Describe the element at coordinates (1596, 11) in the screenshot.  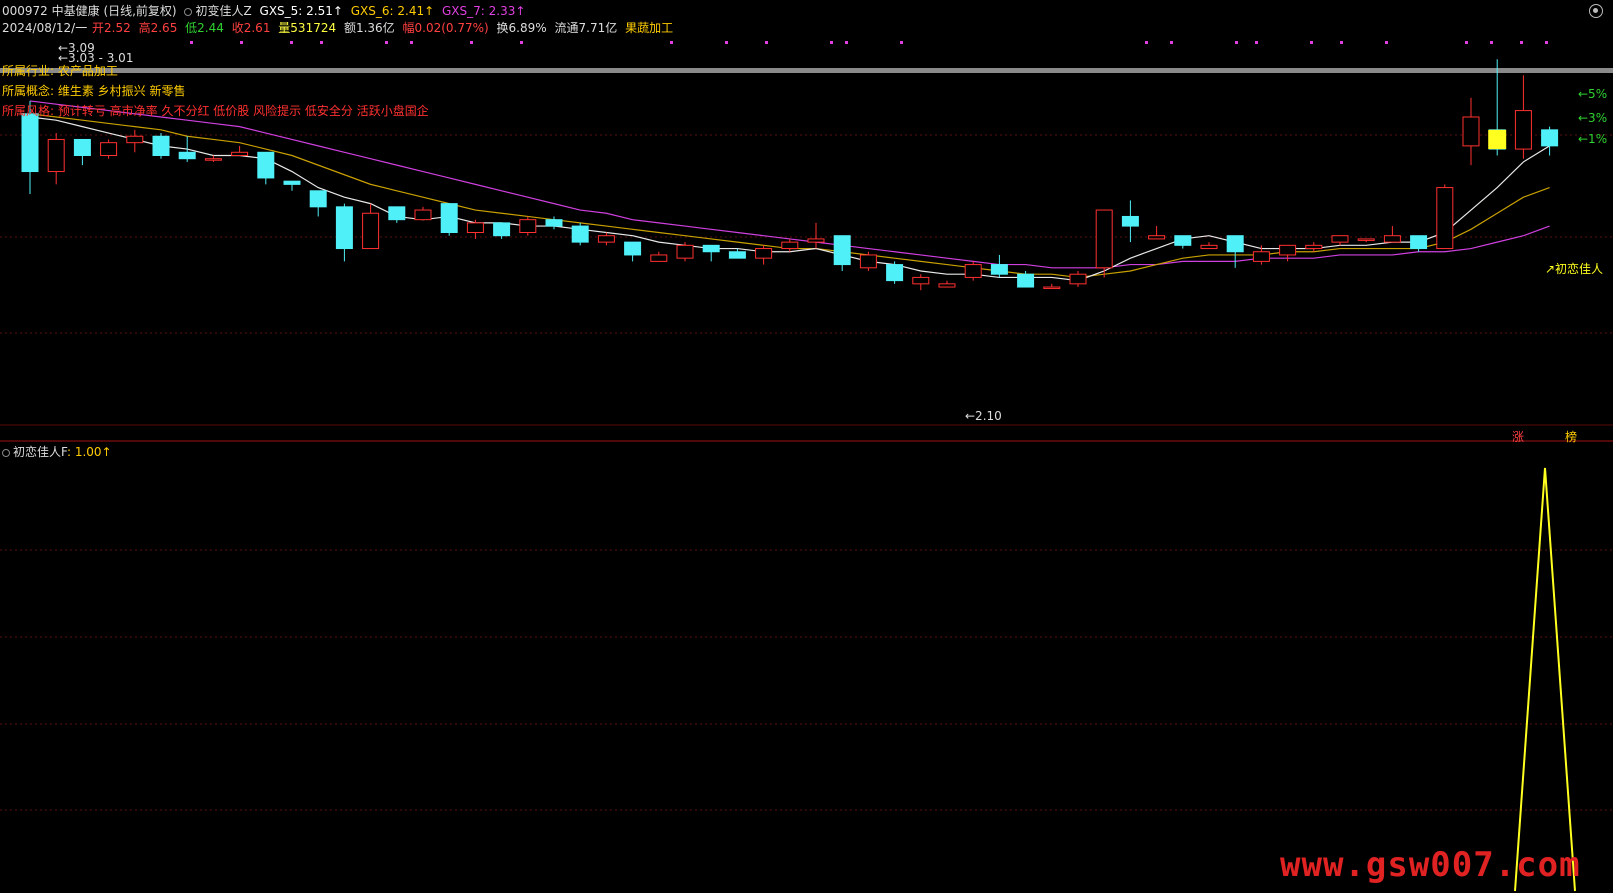
I see `settings-icon` at that location.